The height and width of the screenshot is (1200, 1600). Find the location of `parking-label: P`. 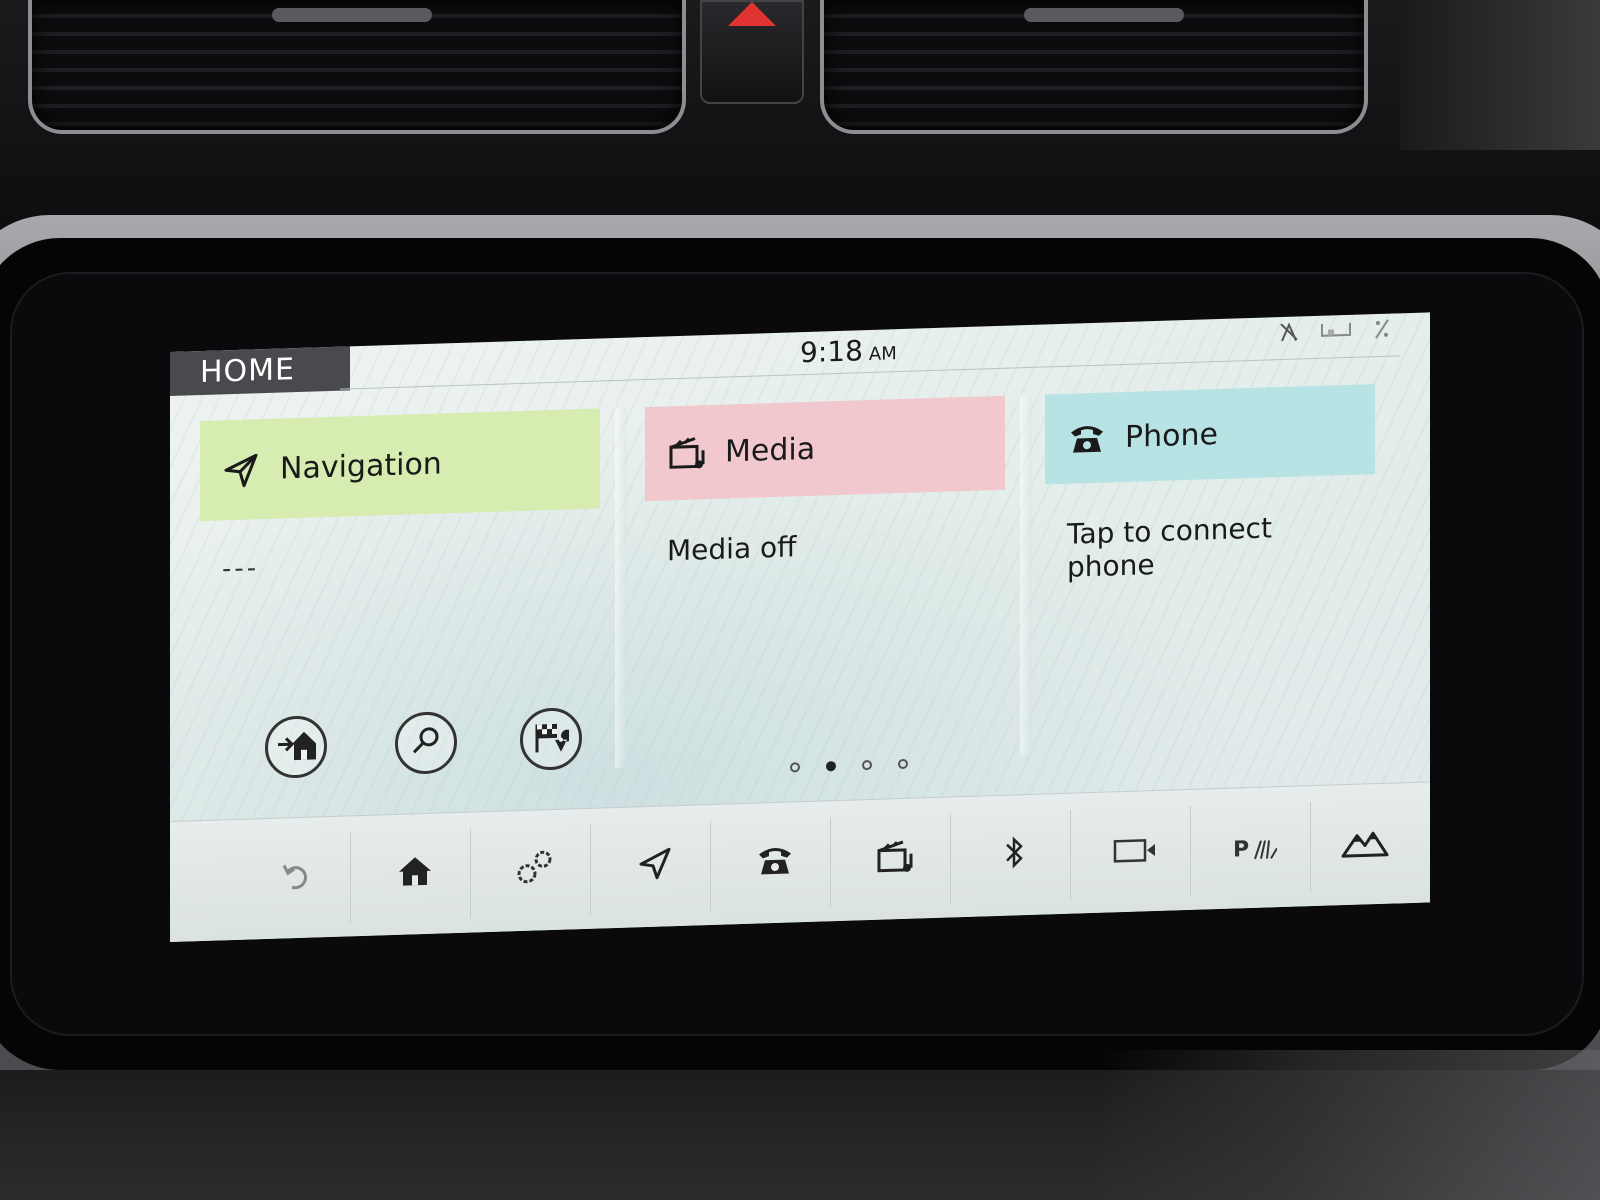

parking-label: P is located at coordinates (1241, 849).